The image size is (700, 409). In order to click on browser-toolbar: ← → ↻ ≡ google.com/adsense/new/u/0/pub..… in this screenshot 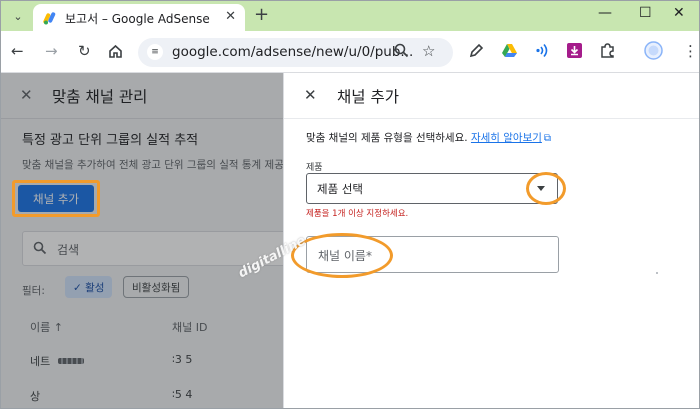, I will do `click(350, 52)`.